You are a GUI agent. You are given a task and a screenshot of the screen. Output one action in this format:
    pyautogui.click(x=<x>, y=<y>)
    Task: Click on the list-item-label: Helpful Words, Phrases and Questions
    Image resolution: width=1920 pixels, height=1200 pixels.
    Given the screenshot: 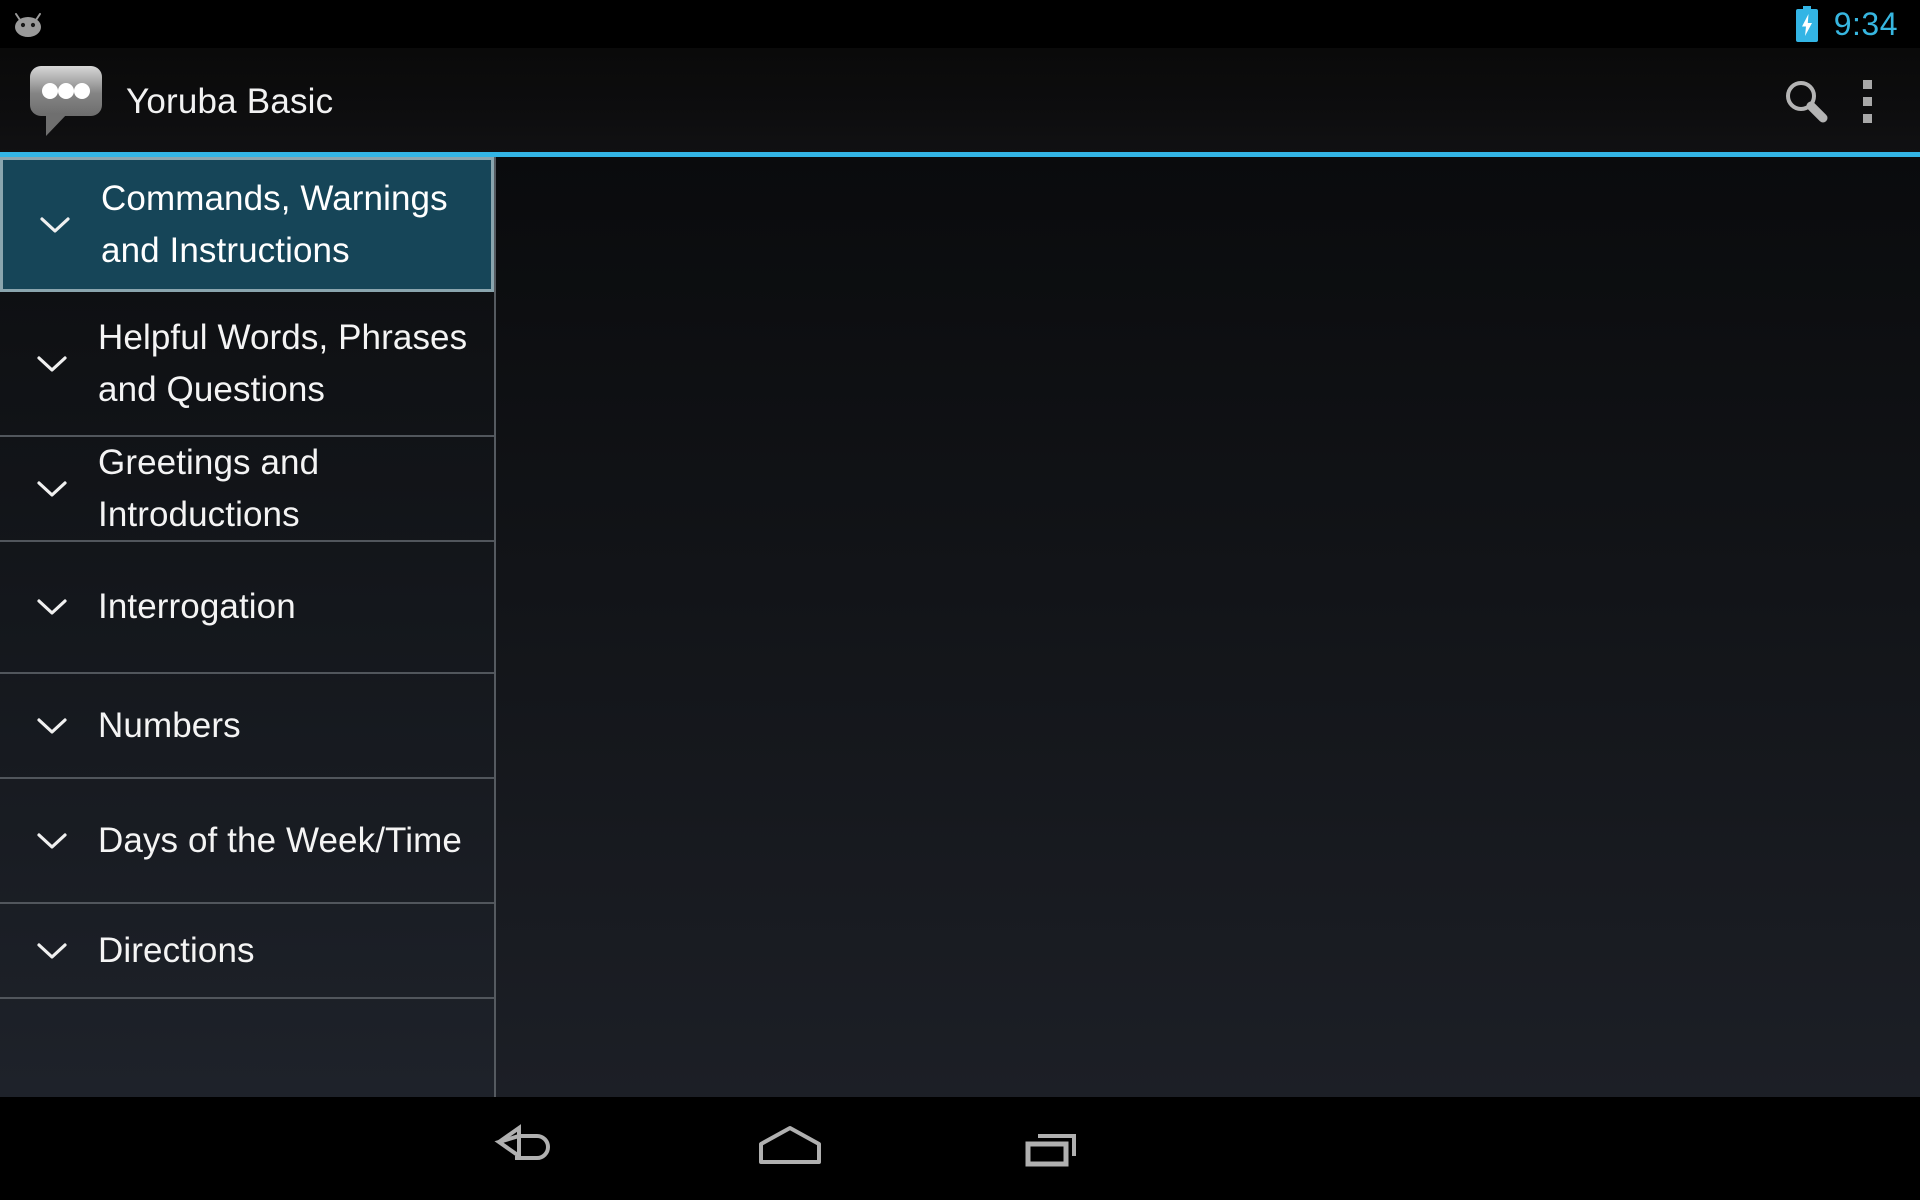 What is the action you would take?
    pyautogui.click(x=283, y=363)
    